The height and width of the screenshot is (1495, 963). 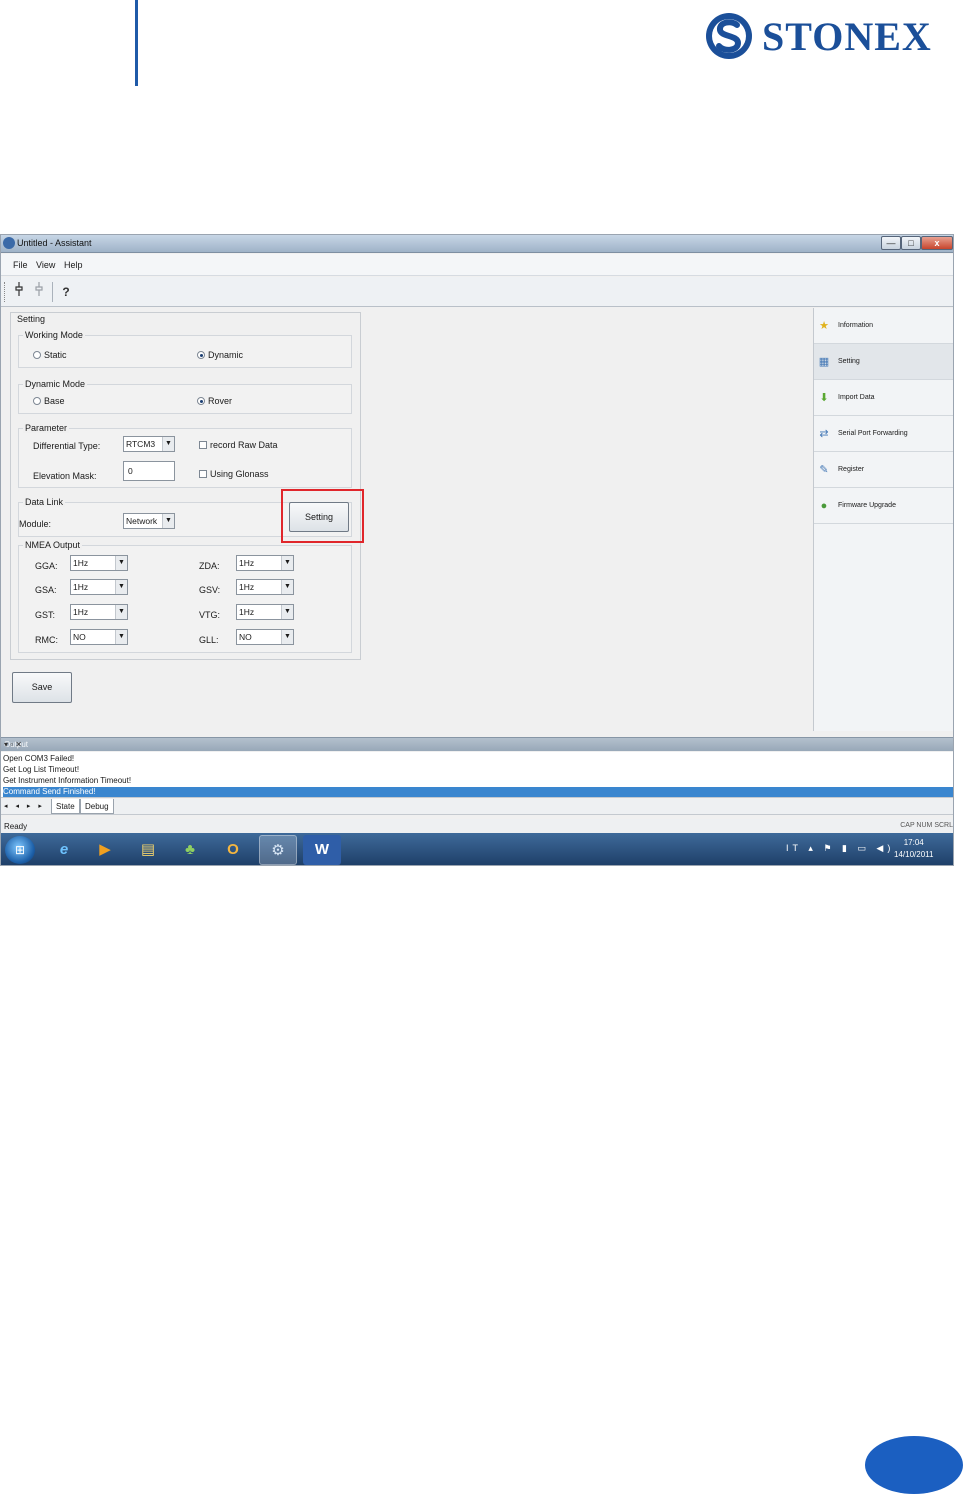 I want to click on module-select: Network ▼, so click(x=149, y=521).